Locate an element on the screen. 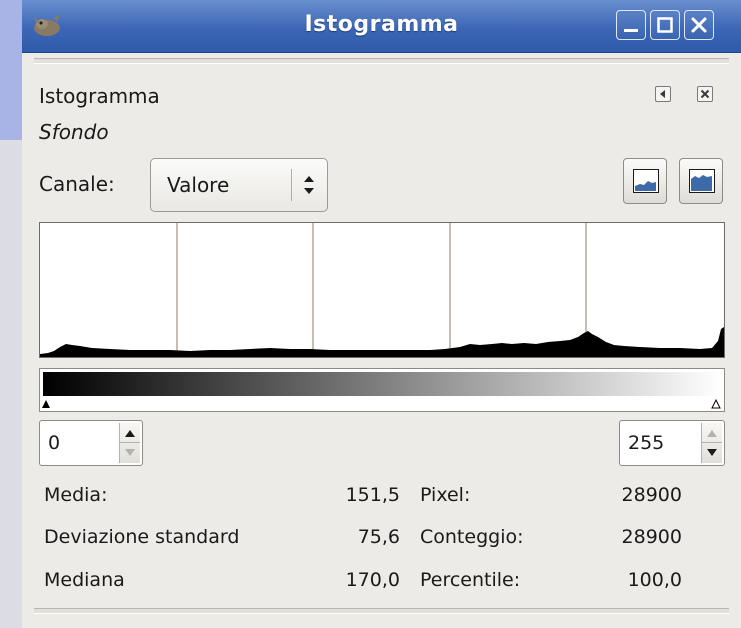 This screenshot has width=741, height=628. mean-value: 151,5 is located at coordinates (372, 495).